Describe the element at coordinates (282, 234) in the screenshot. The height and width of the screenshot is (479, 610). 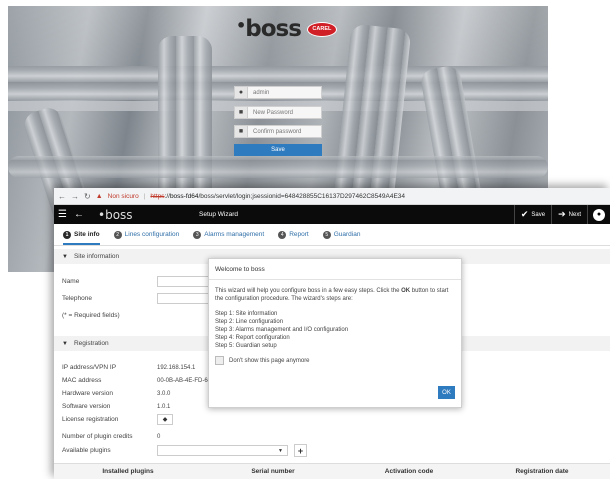
I see `tab-number: 4` at that location.